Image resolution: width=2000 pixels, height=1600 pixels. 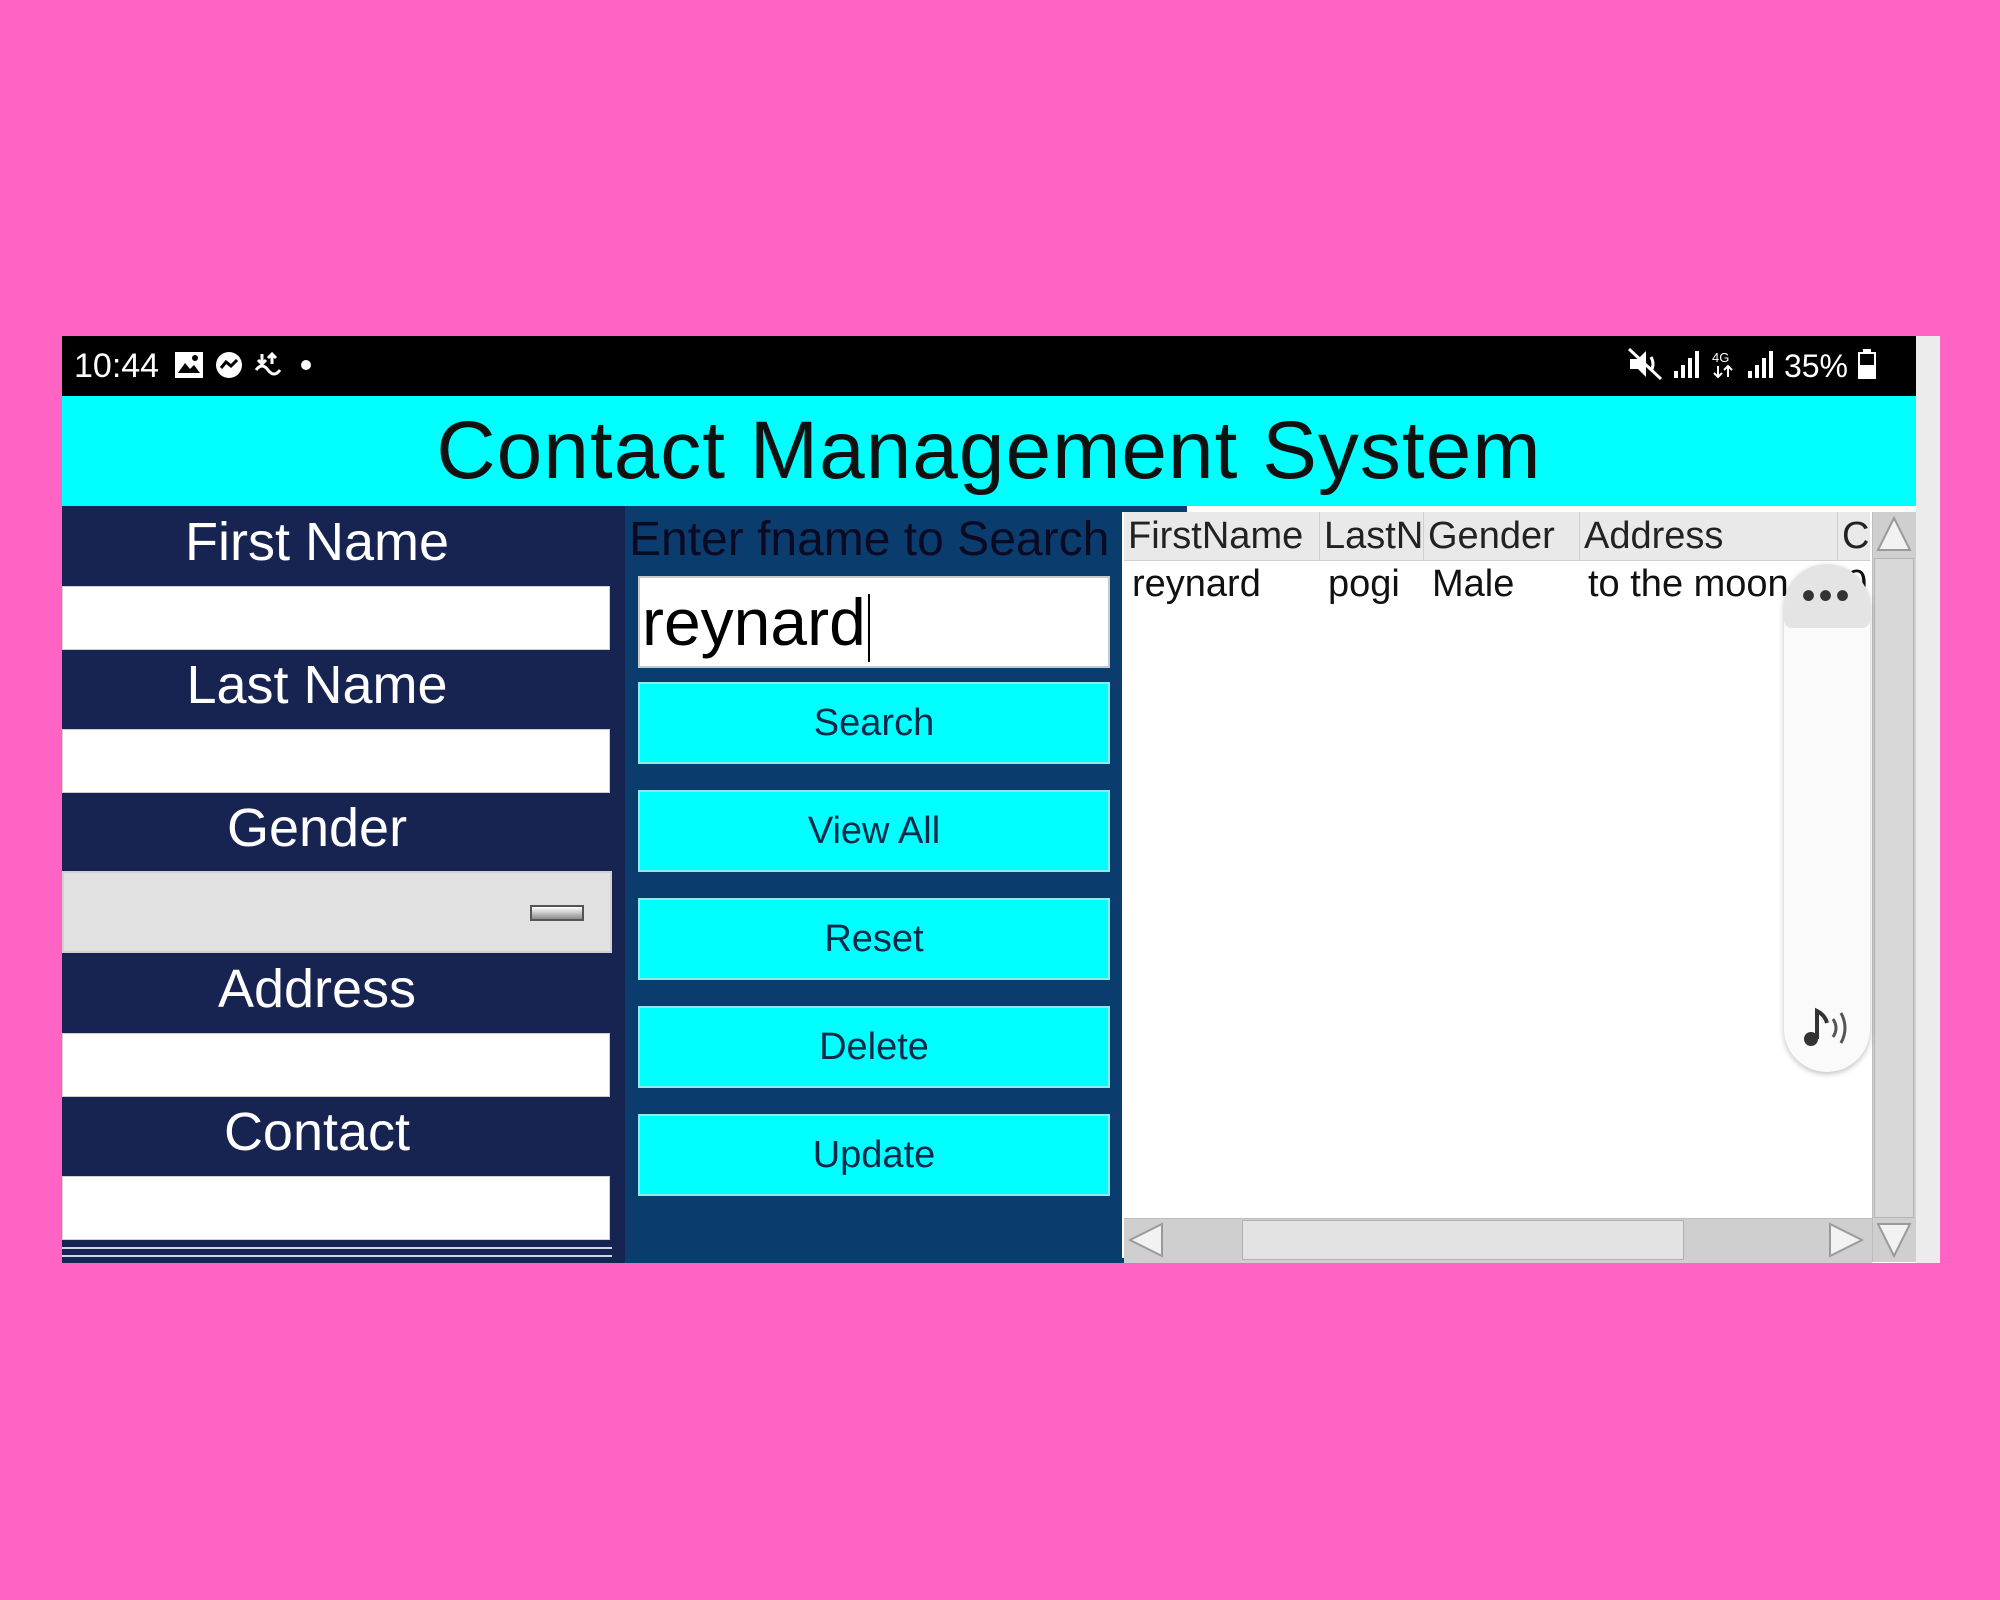 What do you see at coordinates (1196, 584) in the screenshot?
I see `cell-firstname: reynard` at bounding box center [1196, 584].